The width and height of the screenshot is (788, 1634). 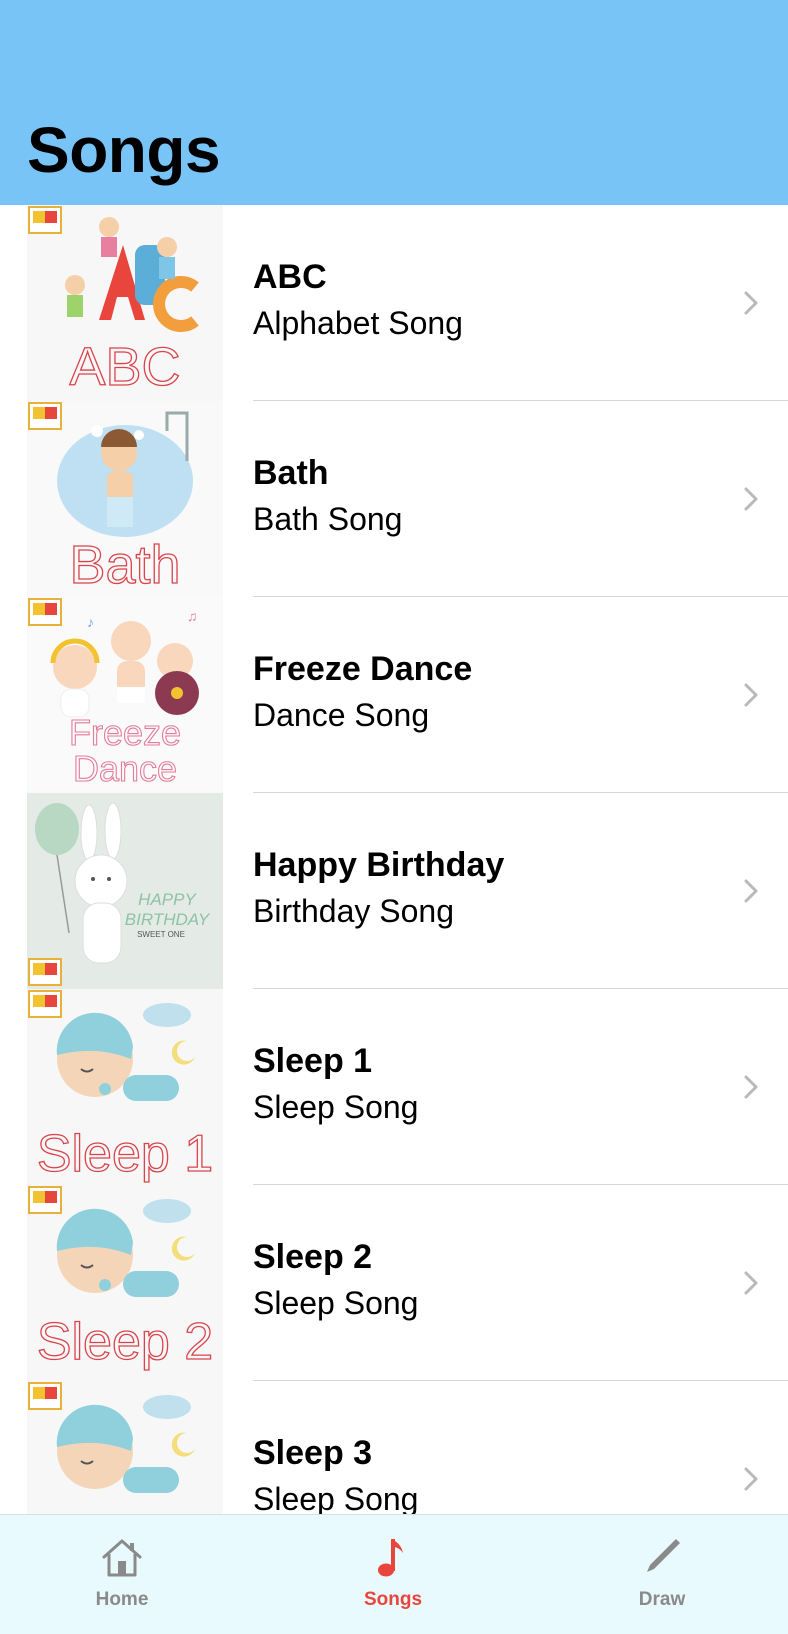 What do you see at coordinates (125, 1342) in the screenshot?
I see `thumbnail-label: Sleep 2` at bounding box center [125, 1342].